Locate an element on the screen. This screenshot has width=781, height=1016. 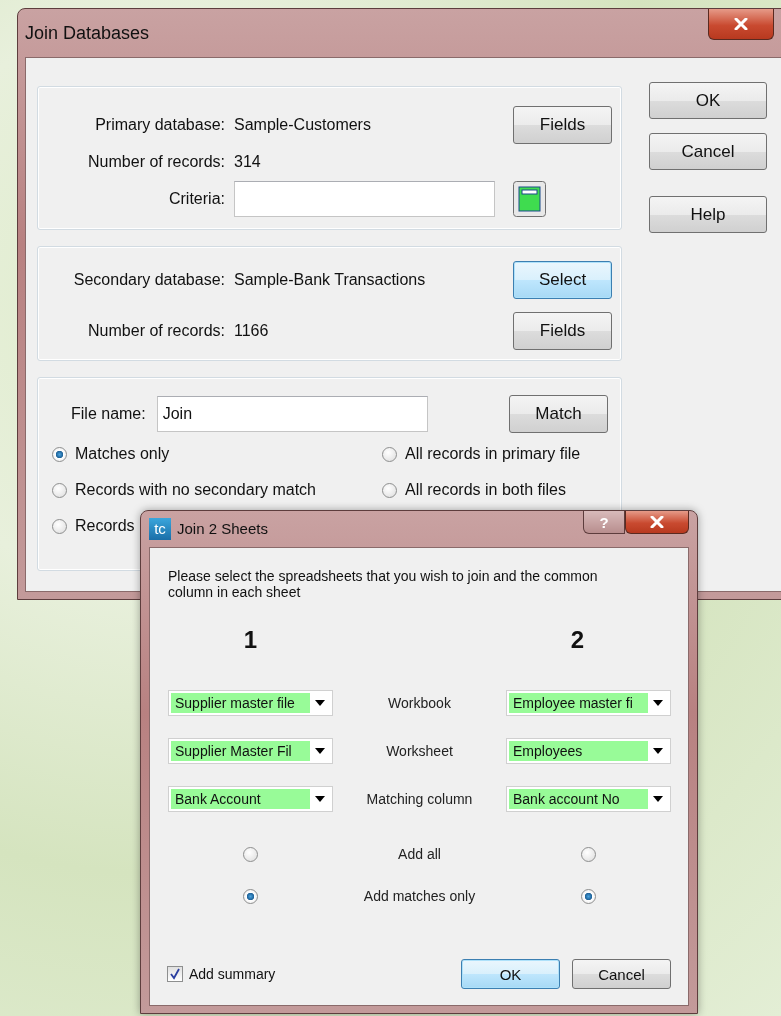
field-value: Sample-Bank Transactions is located at coordinates (330, 280).